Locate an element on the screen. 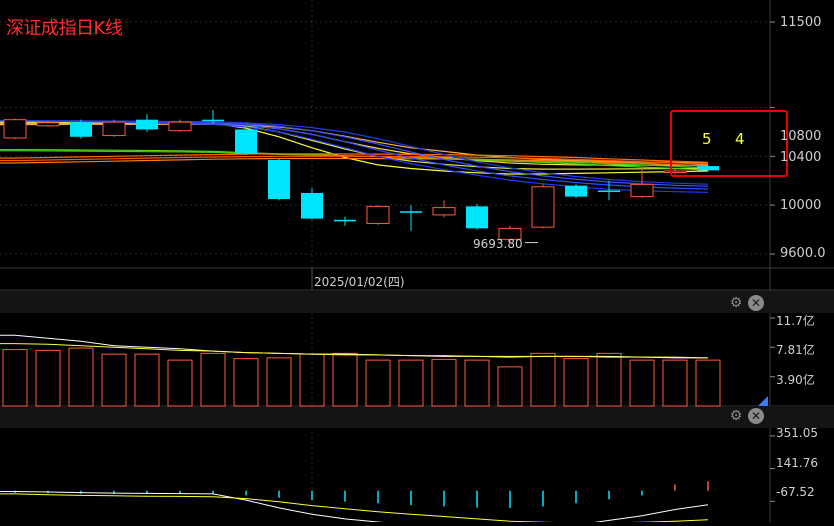 The width and height of the screenshot is (834, 526). volume-close-icon: ✕ is located at coordinates (756, 303).